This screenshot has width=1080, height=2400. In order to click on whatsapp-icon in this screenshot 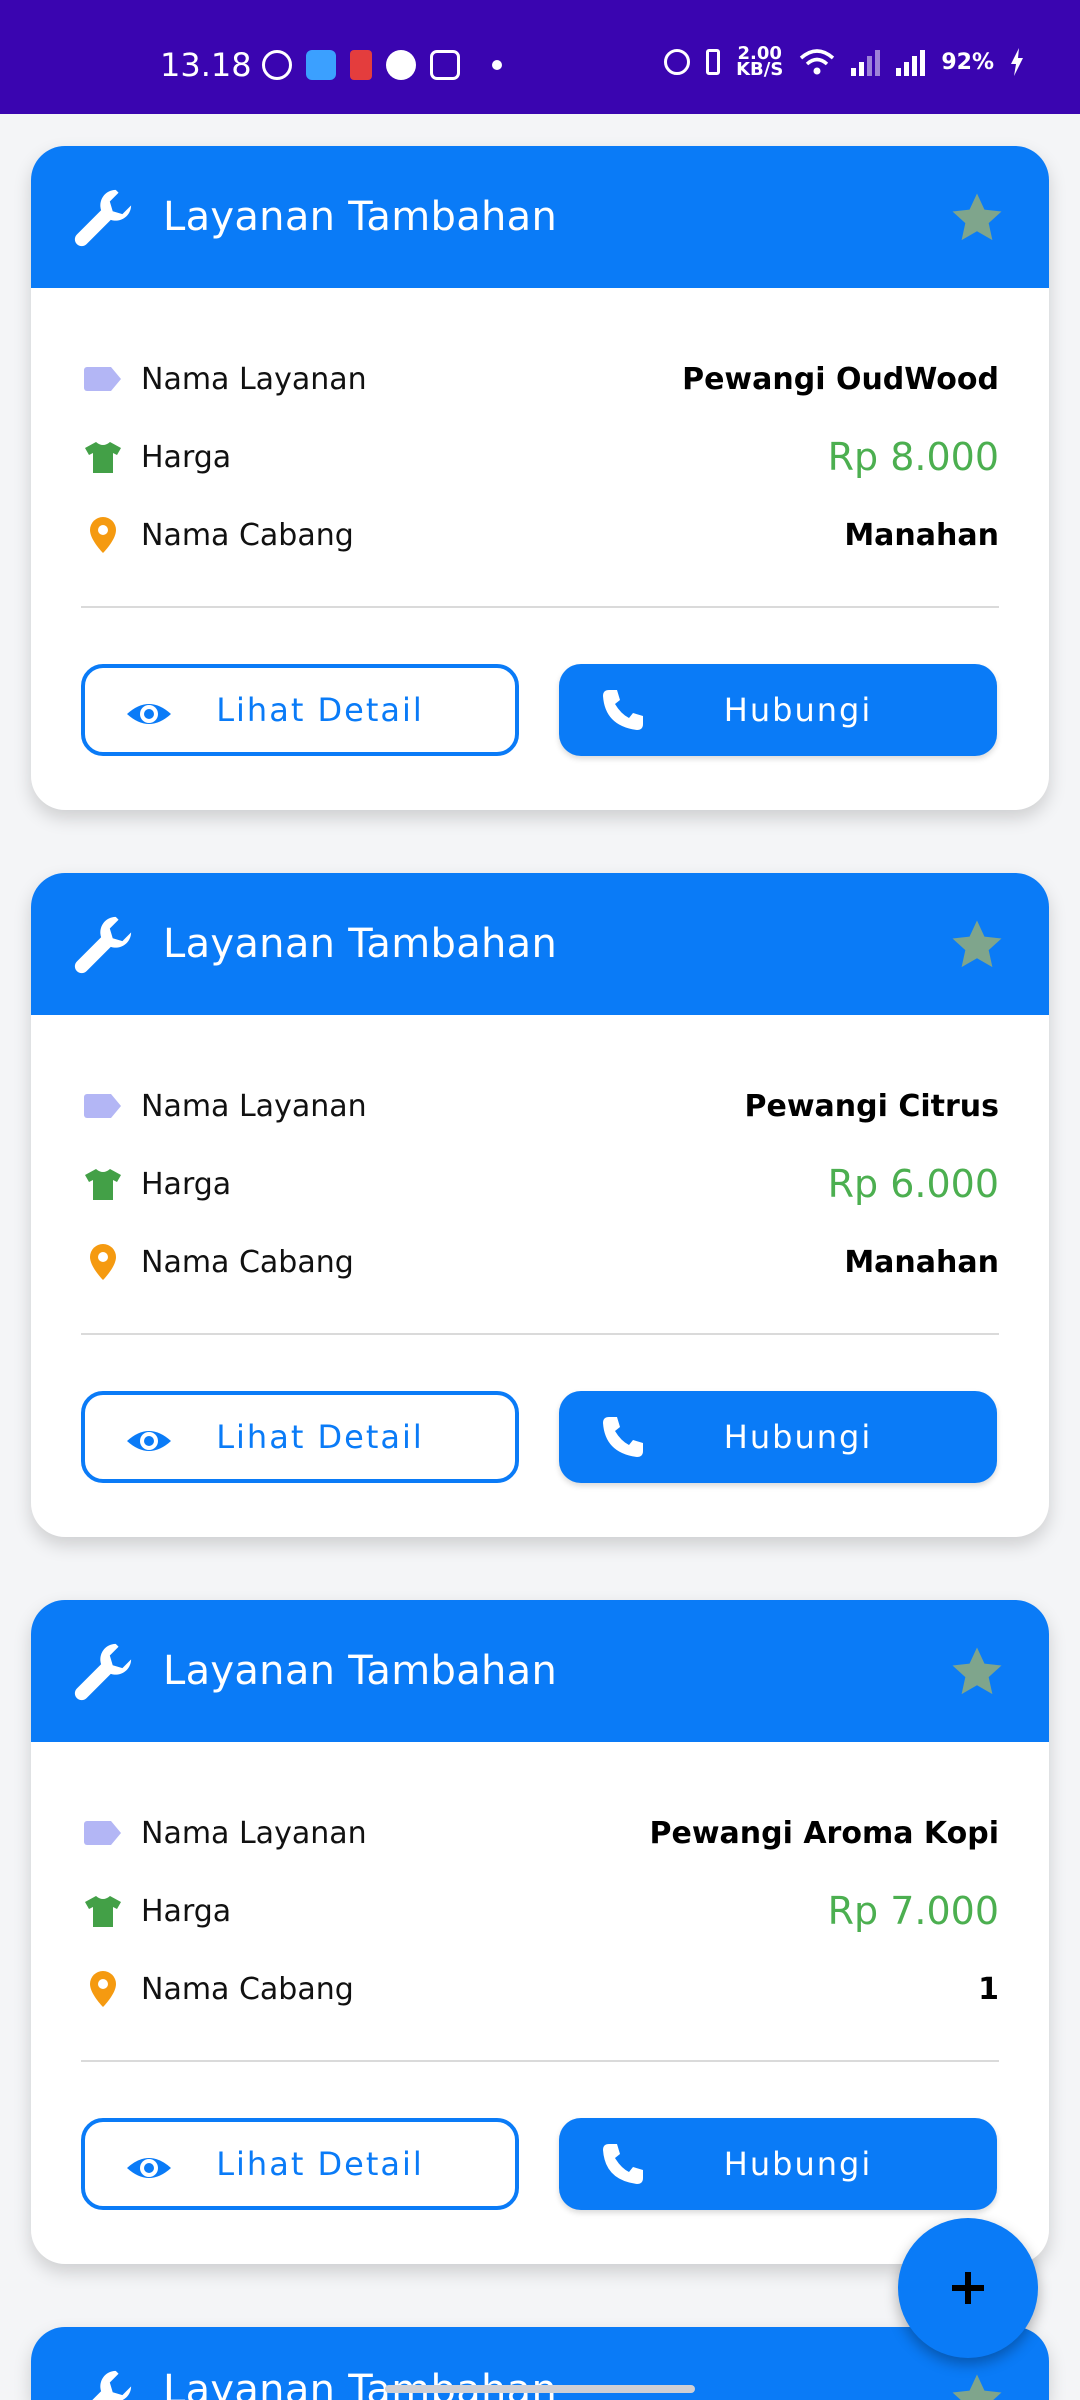, I will do `click(277, 65)`.